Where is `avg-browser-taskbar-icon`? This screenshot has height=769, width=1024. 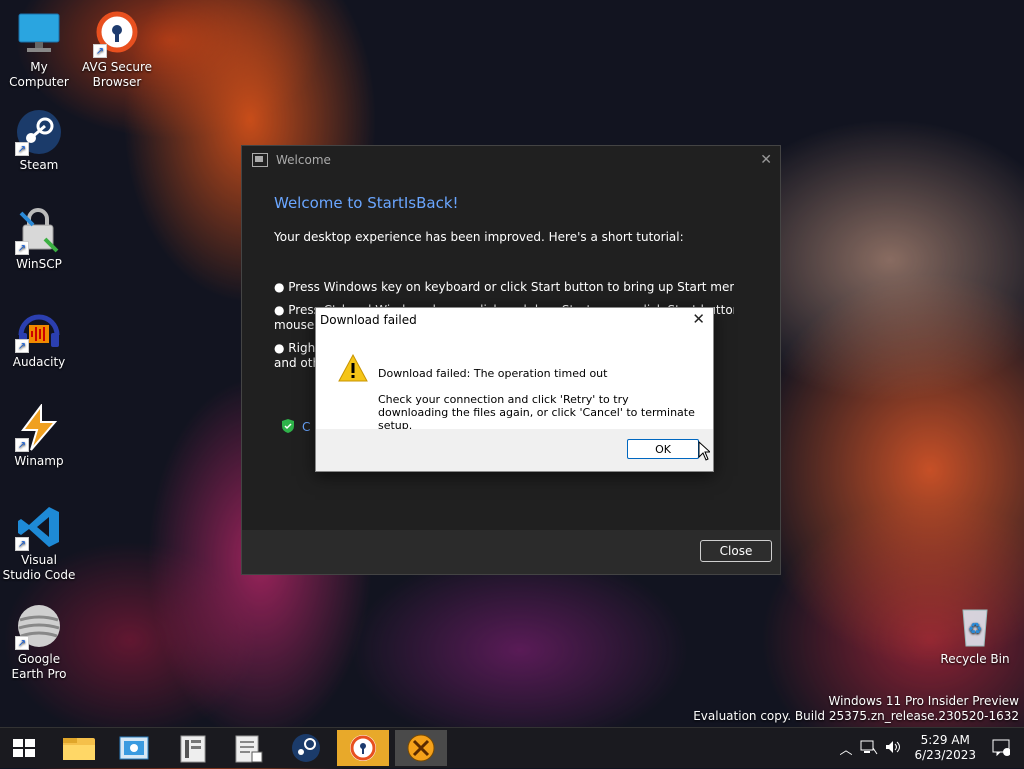 avg-browser-taskbar-icon is located at coordinates (363, 748).